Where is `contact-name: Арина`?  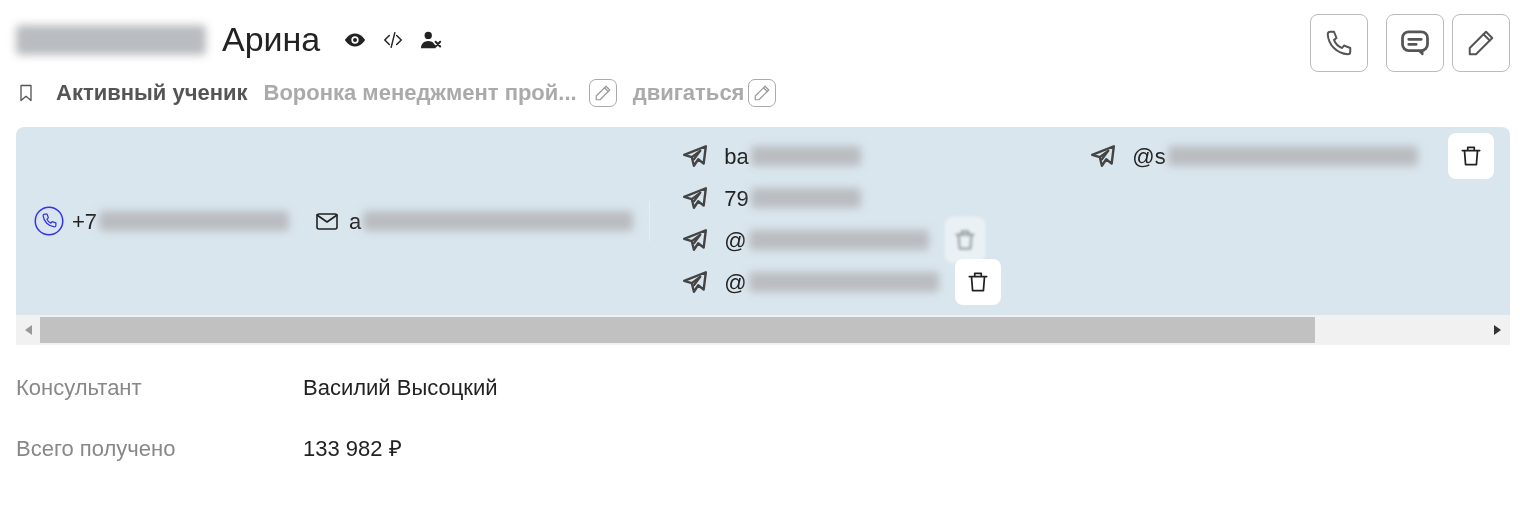
contact-name: Арина is located at coordinates (271, 39).